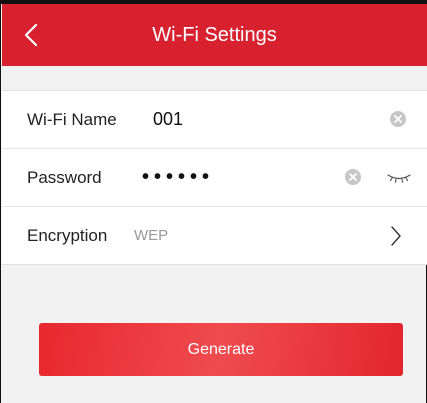  I want to click on back-button, so click(31, 35).